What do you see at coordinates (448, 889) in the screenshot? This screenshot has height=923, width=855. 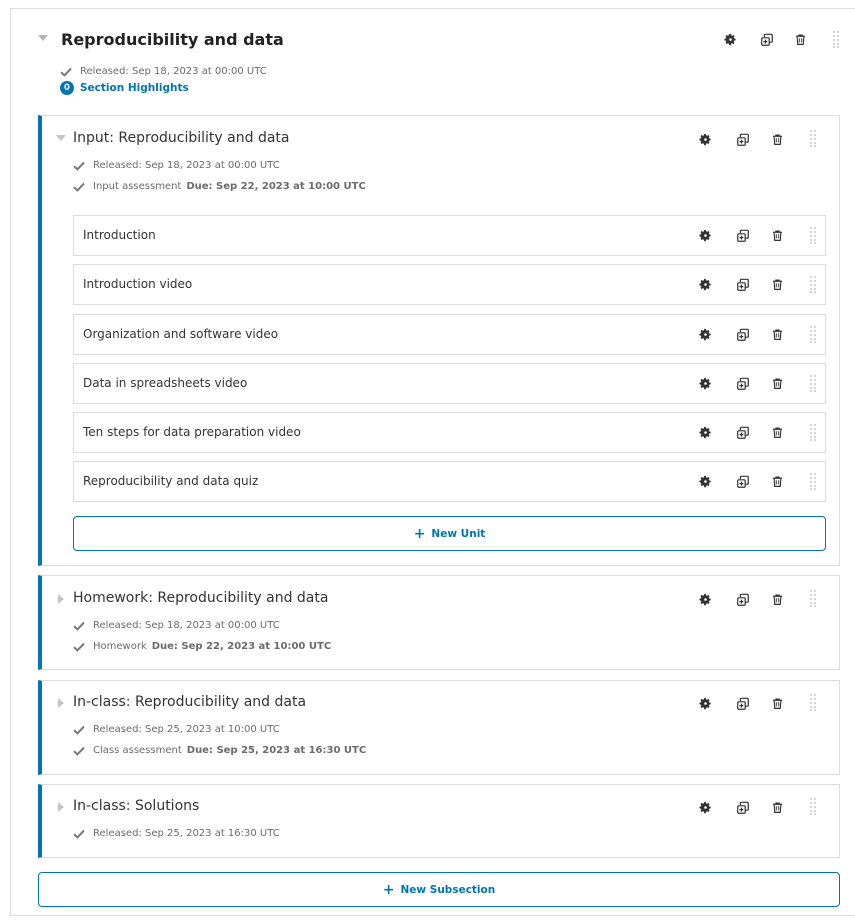 I see `new-subsection-label: New Subsection` at bounding box center [448, 889].